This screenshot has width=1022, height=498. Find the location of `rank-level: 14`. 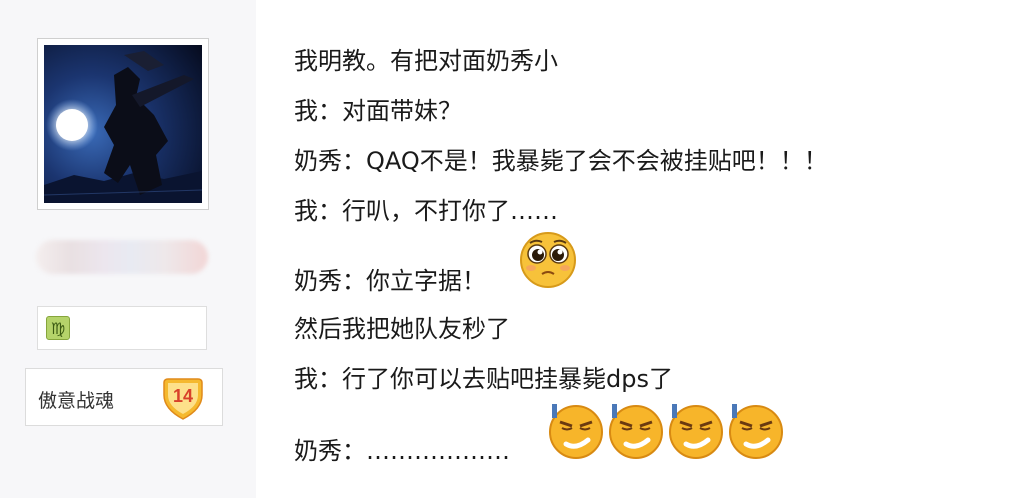

rank-level: 14 is located at coordinates (183, 396).